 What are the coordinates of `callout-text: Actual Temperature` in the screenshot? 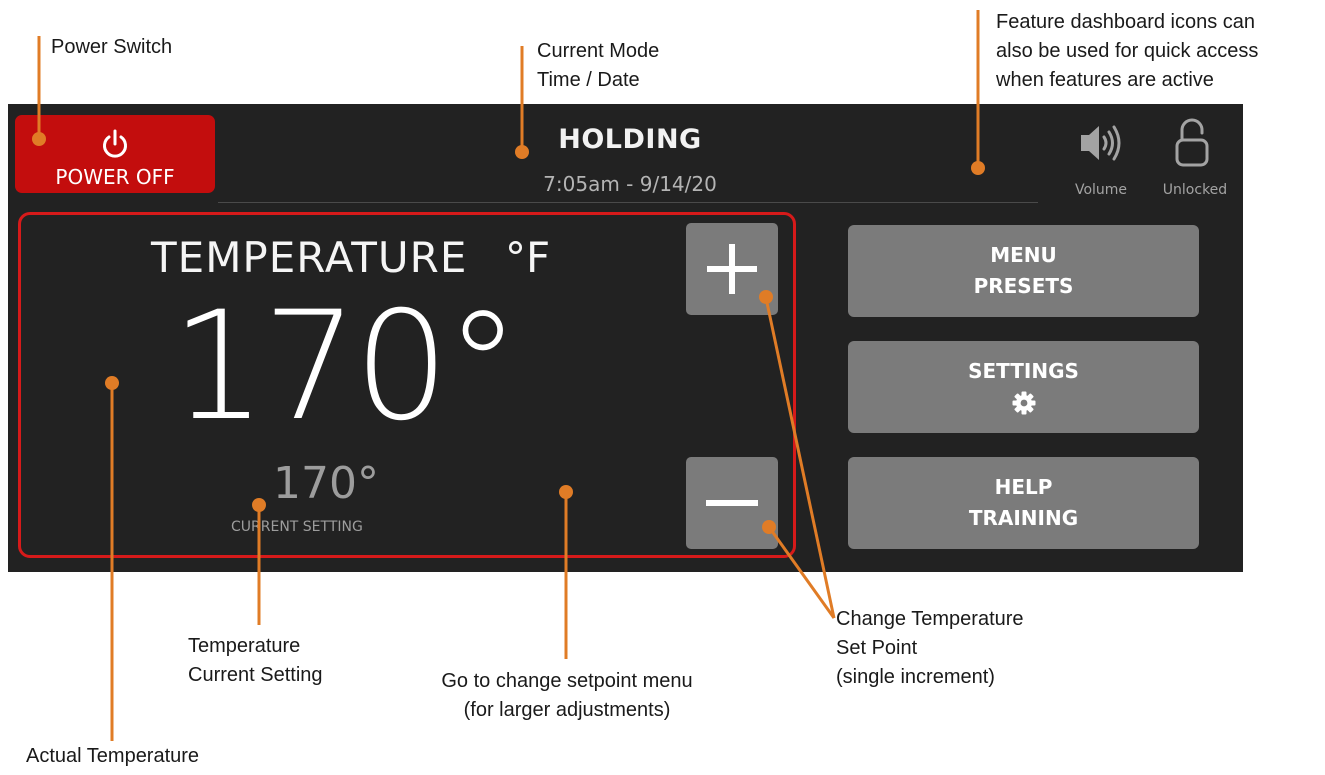 It's located at (113, 756).